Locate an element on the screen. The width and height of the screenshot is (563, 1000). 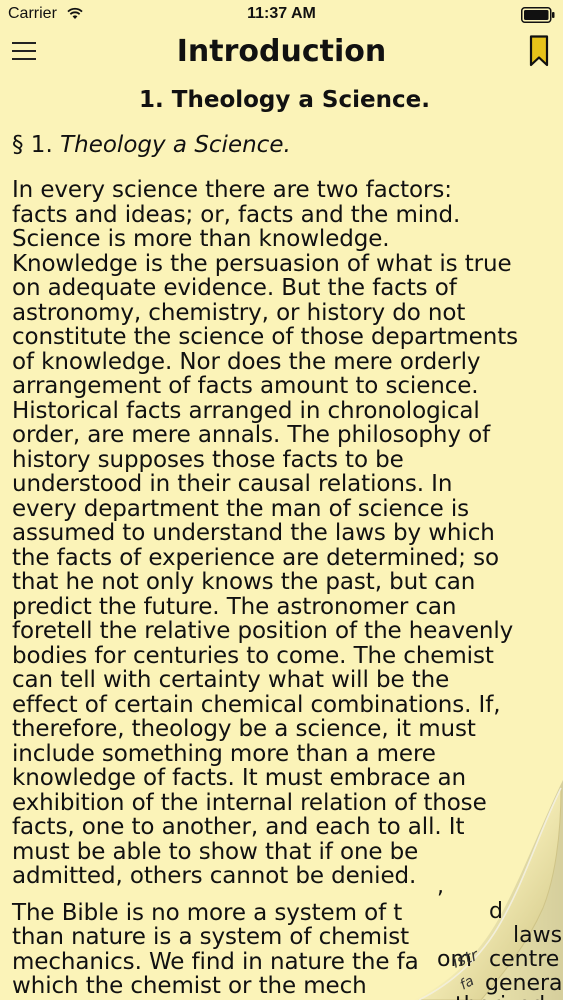
status-time: 11:37 AM is located at coordinates (281, 13).